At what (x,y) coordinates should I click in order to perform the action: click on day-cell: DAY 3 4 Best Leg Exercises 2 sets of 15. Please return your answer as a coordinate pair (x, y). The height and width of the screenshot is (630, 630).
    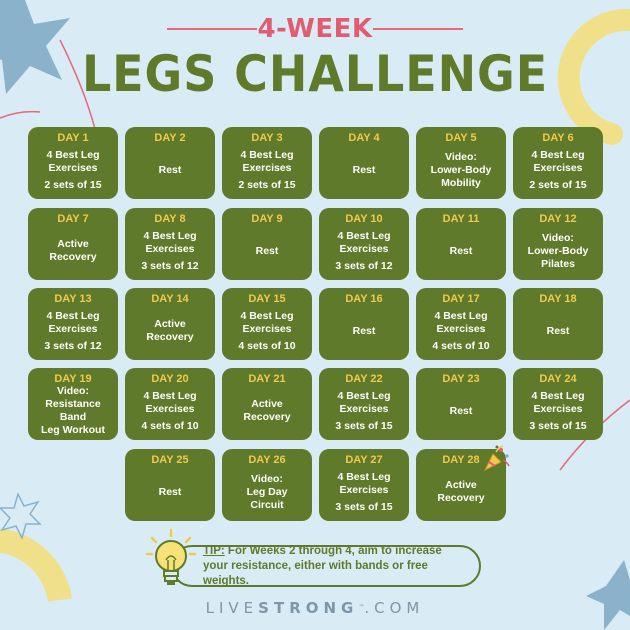
    Looking at the image, I should click on (267, 163).